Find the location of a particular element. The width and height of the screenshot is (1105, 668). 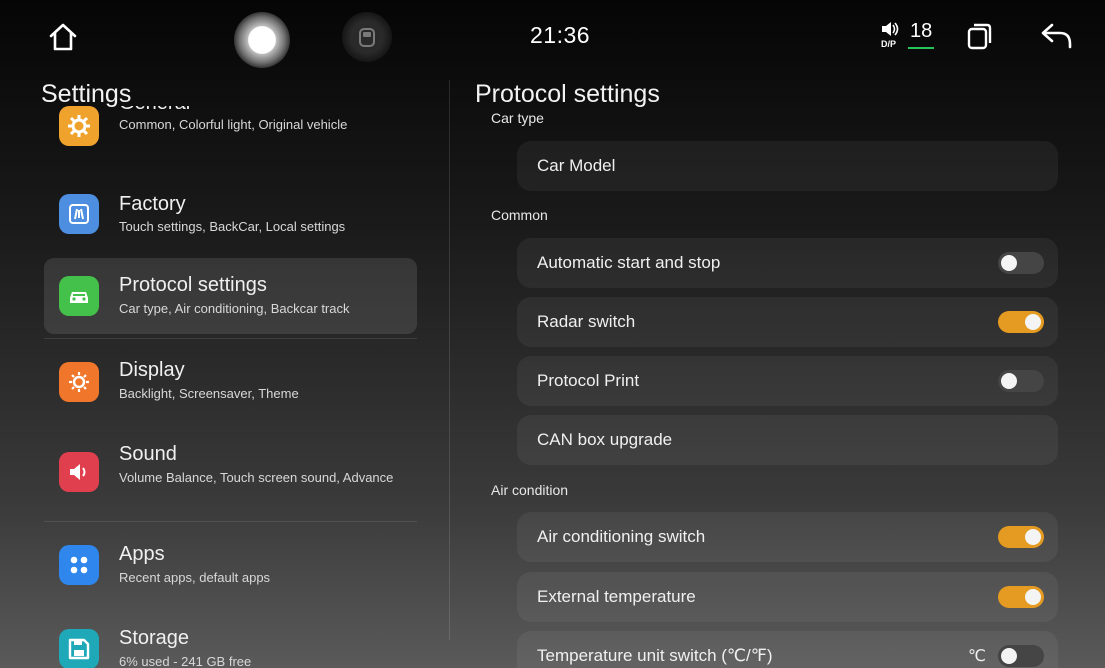

save-disk-icon is located at coordinates (79, 648).